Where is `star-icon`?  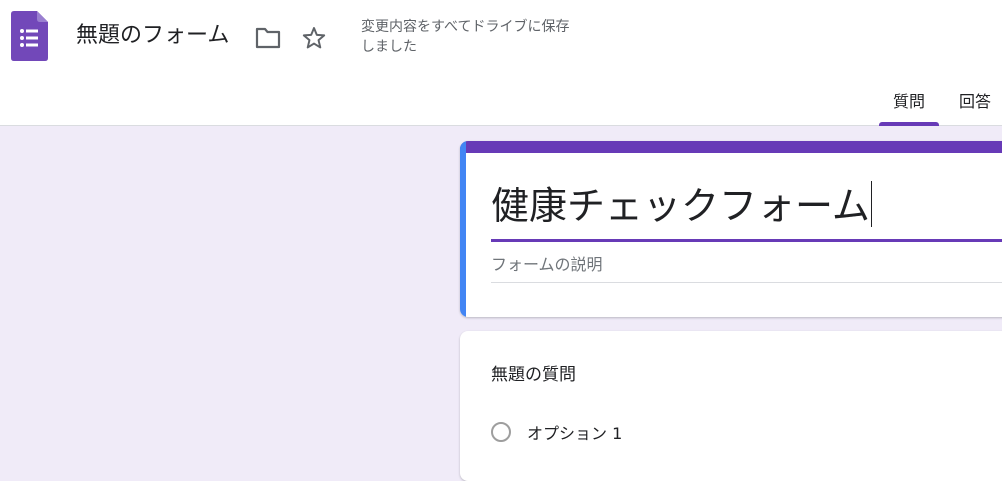 star-icon is located at coordinates (314, 38).